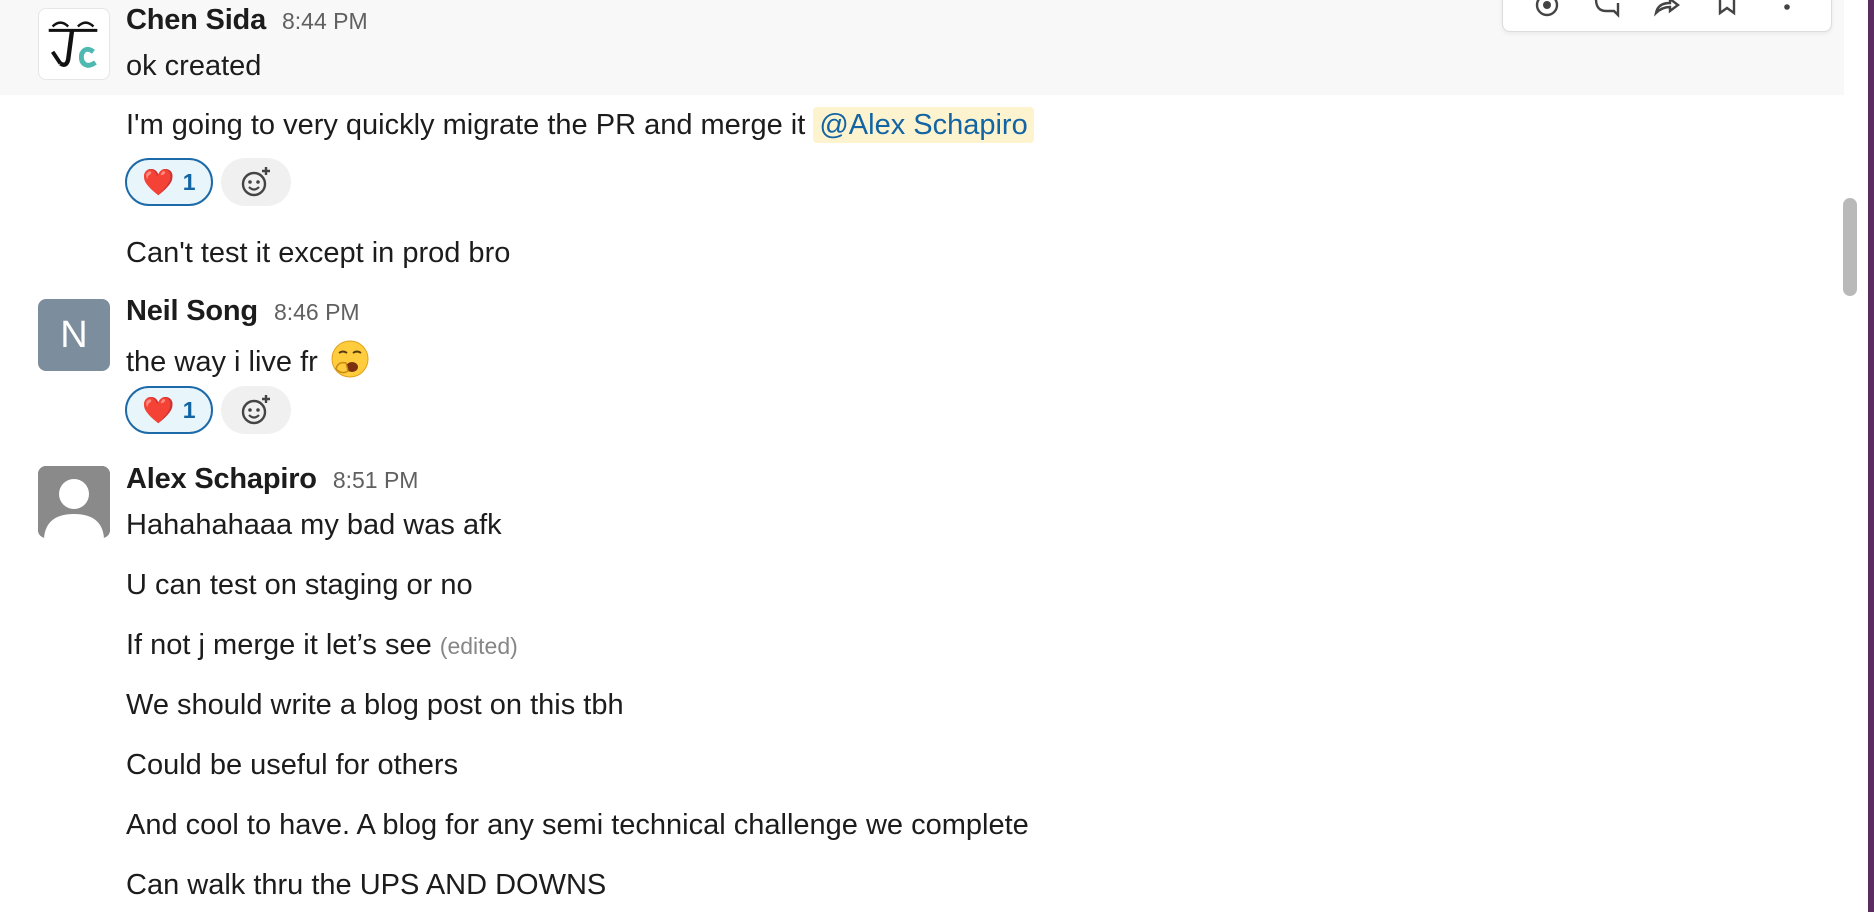 This screenshot has height=912, width=1874. What do you see at coordinates (1727, 10) in the screenshot?
I see `bookmark-icon` at bounding box center [1727, 10].